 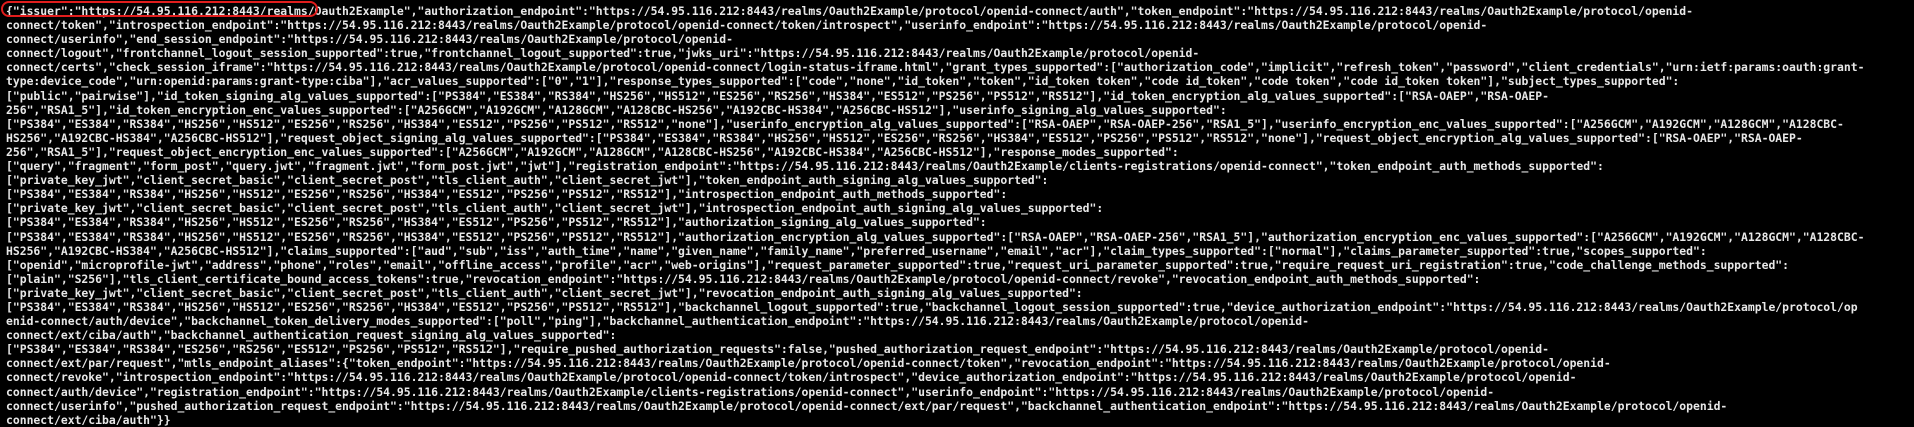 What do you see at coordinates (88, 419) in the screenshot?
I see `json-line: connect/ext/ciba/auth"}}` at bounding box center [88, 419].